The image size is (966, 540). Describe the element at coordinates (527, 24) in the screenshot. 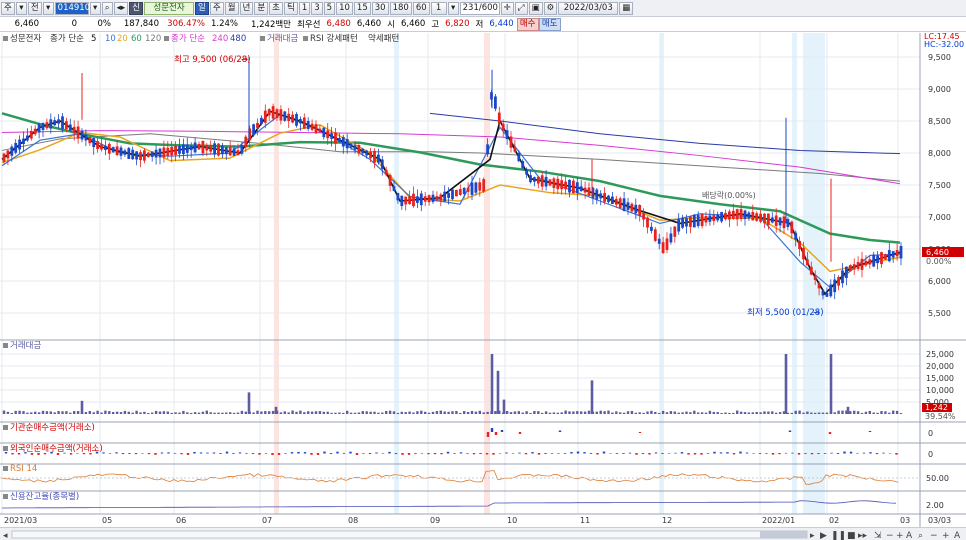

I see `buy-button: 매수` at that location.